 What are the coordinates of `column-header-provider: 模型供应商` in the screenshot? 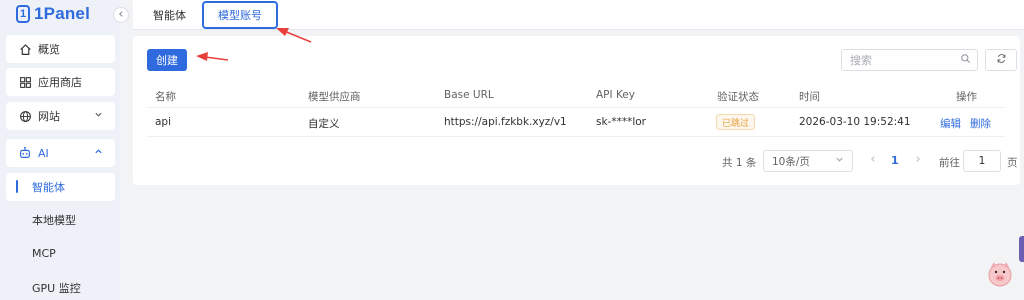 It's located at (334, 97).